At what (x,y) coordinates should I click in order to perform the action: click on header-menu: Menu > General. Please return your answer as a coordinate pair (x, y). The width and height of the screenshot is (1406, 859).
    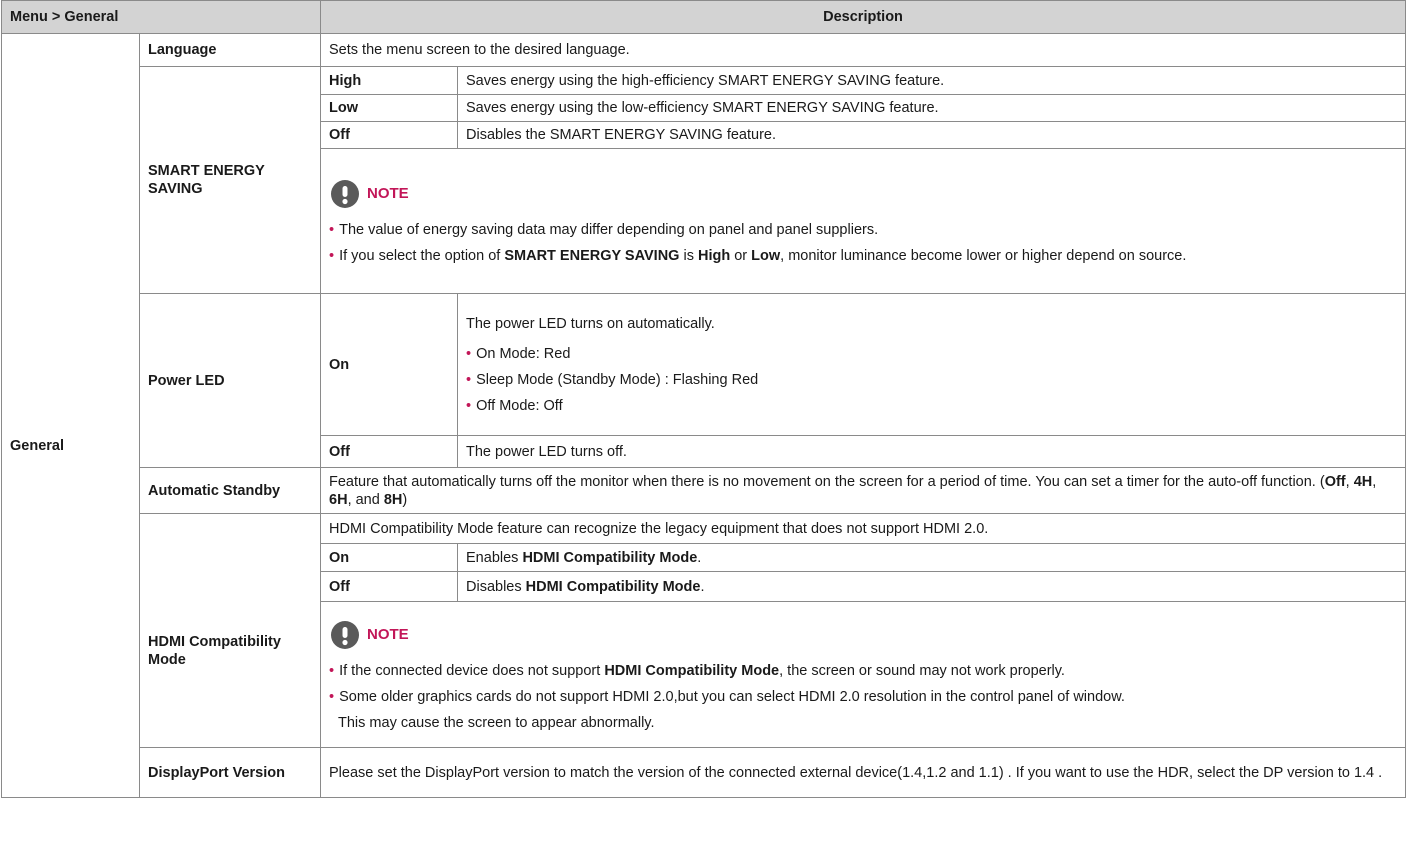
    Looking at the image, I should click on (161, 17).